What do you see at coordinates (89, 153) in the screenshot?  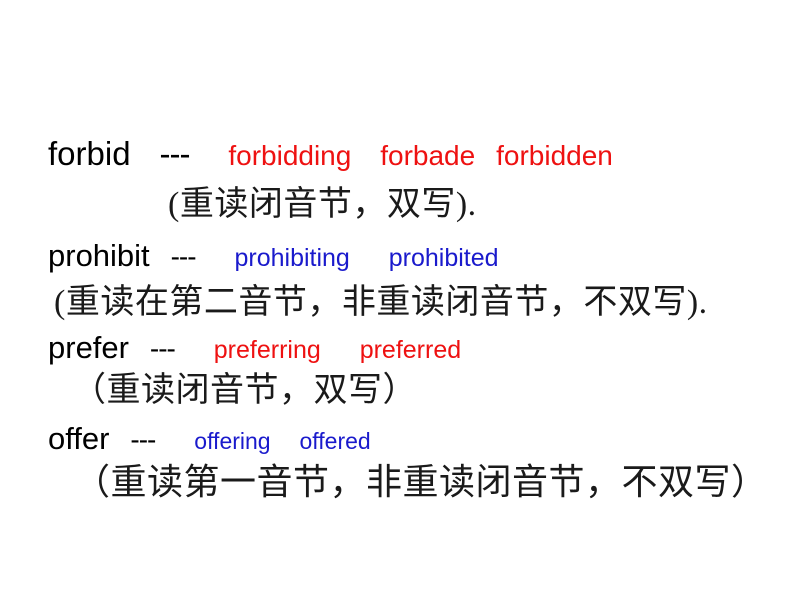 I see `verb-label-forbid: forbid` at bounding box center [89, 153].